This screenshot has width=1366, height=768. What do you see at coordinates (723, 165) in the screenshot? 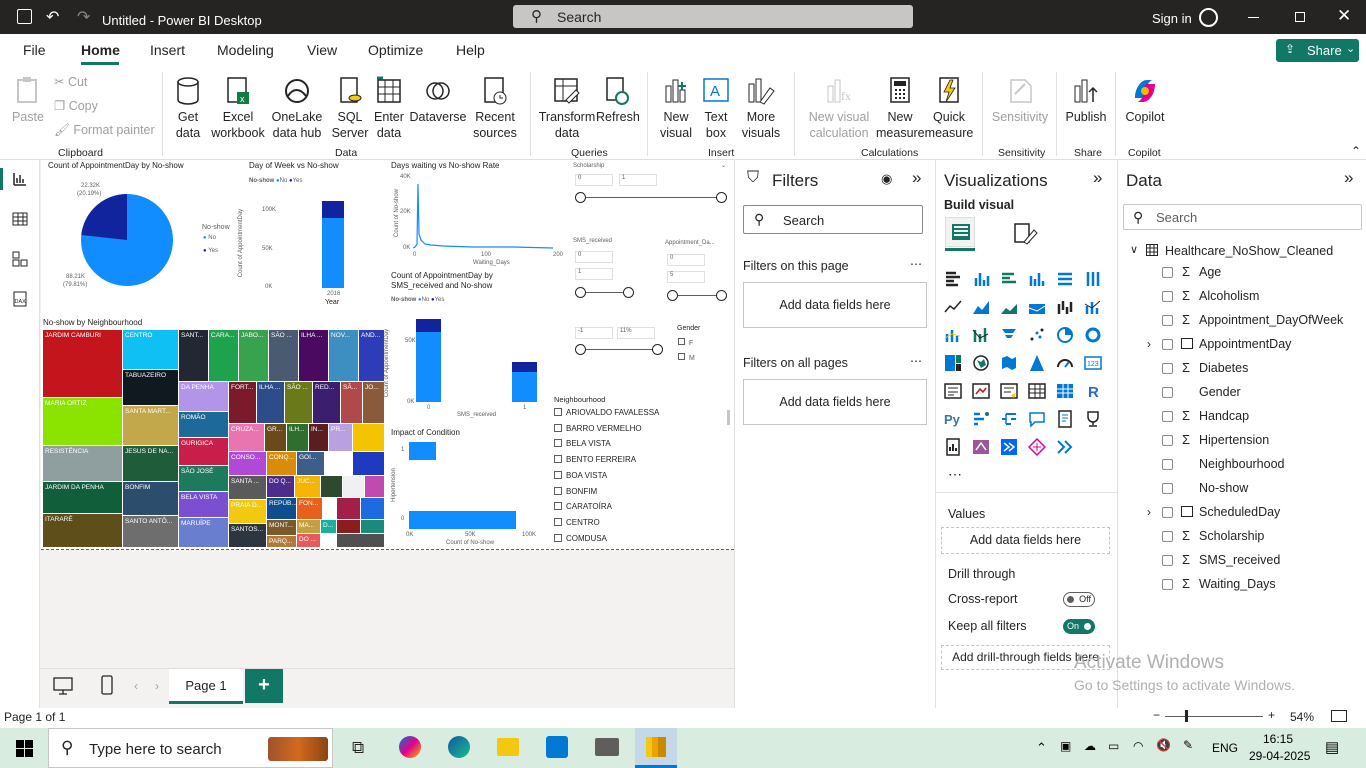
I see `slicer-menu-icon: ⌄` at bounding box center [723, 165].